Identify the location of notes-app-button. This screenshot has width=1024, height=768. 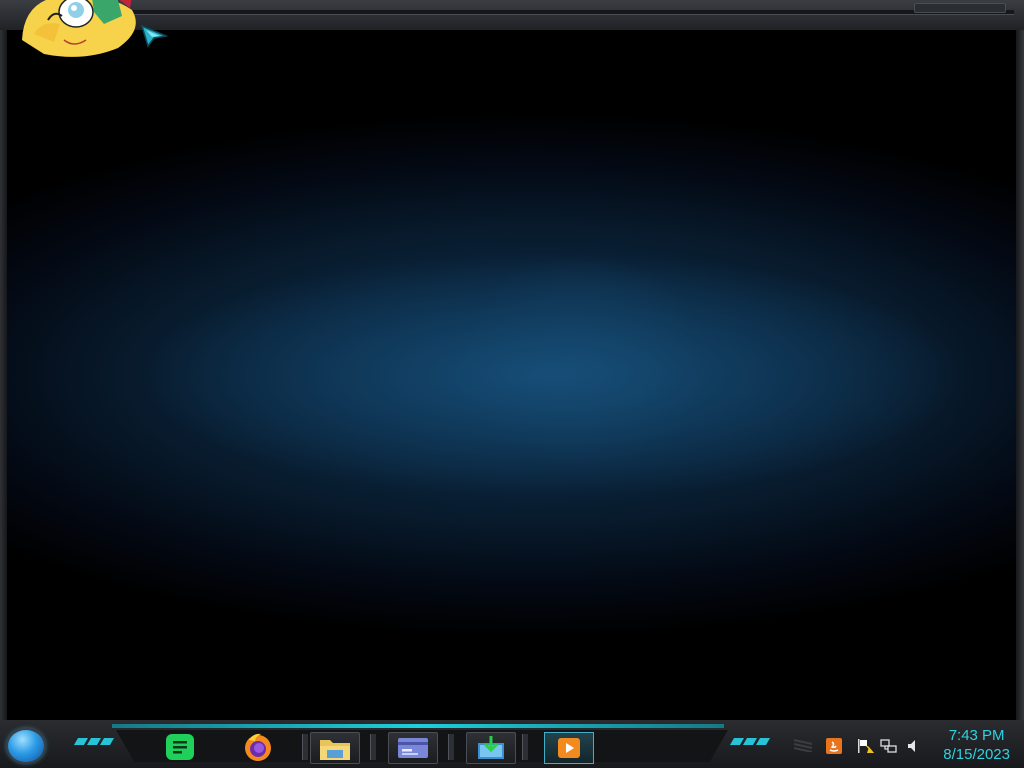
(180, 747).